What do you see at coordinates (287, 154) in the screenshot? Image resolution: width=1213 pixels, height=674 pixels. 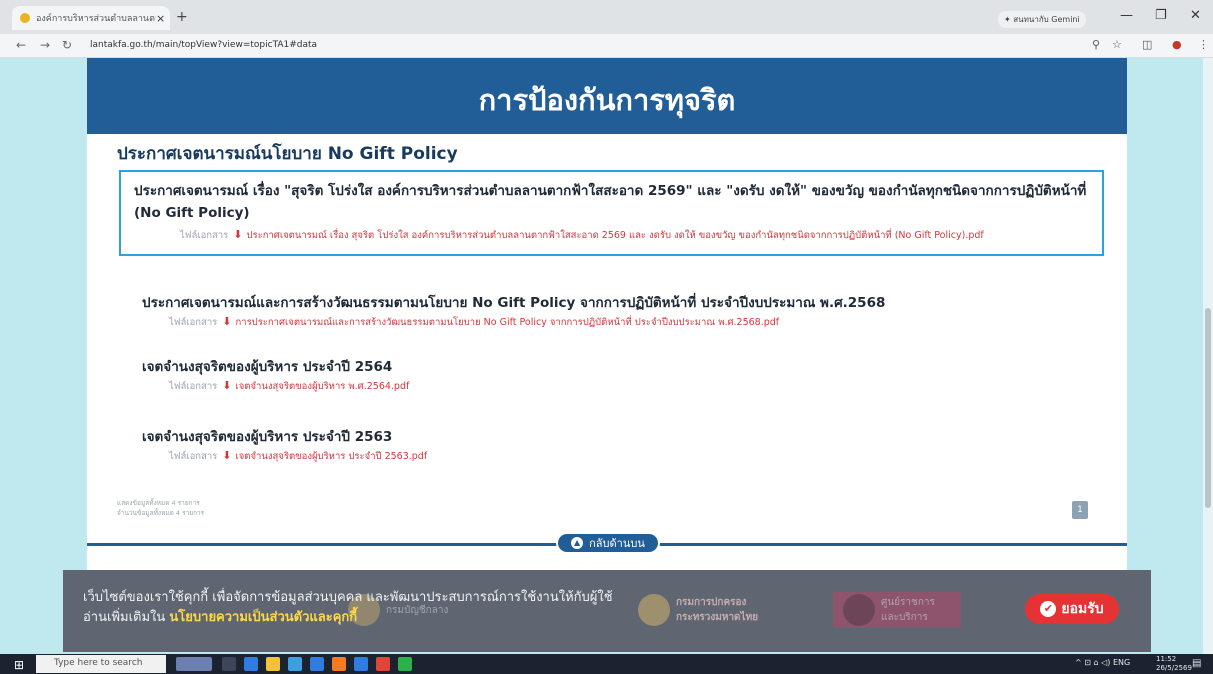 I see `section-title: ประกาศเจตนารมณ์นโยบาย No Gift Policy` at bounding box center [287, 154].